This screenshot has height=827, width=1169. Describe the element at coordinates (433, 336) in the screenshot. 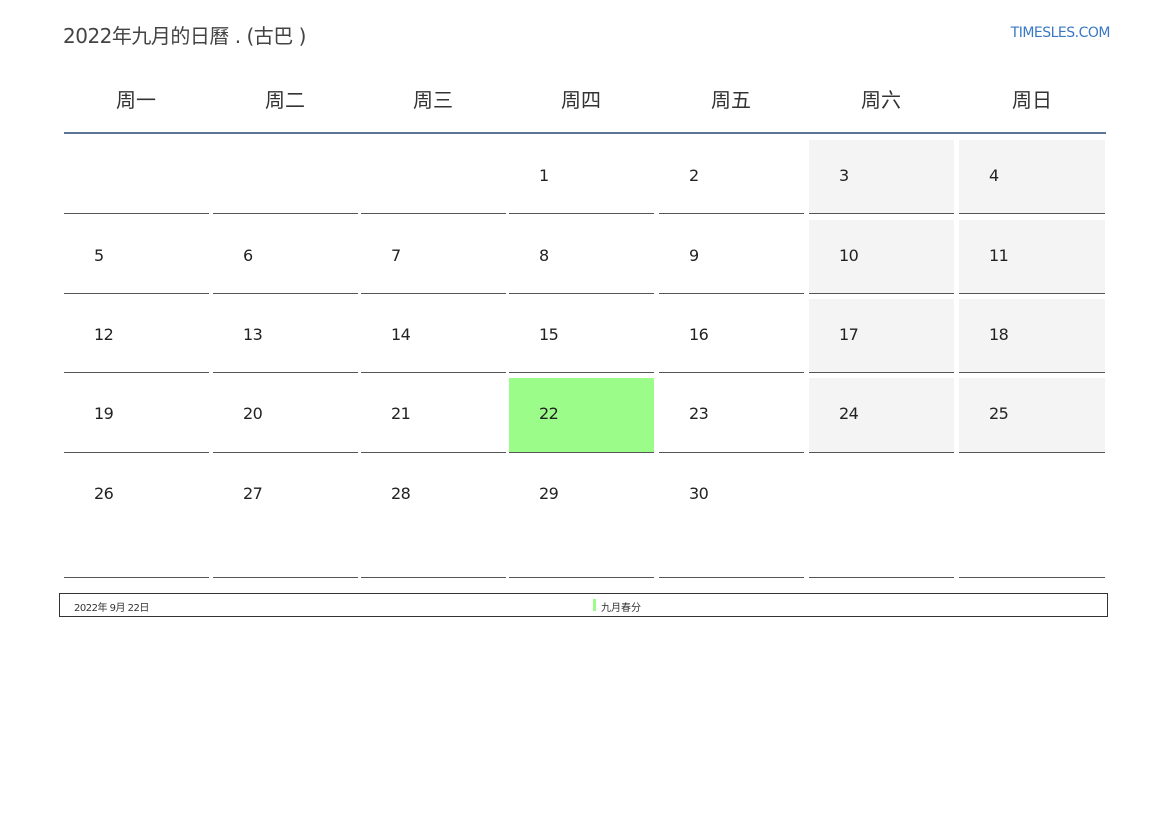

I see `calendar-day: 14` at that location.